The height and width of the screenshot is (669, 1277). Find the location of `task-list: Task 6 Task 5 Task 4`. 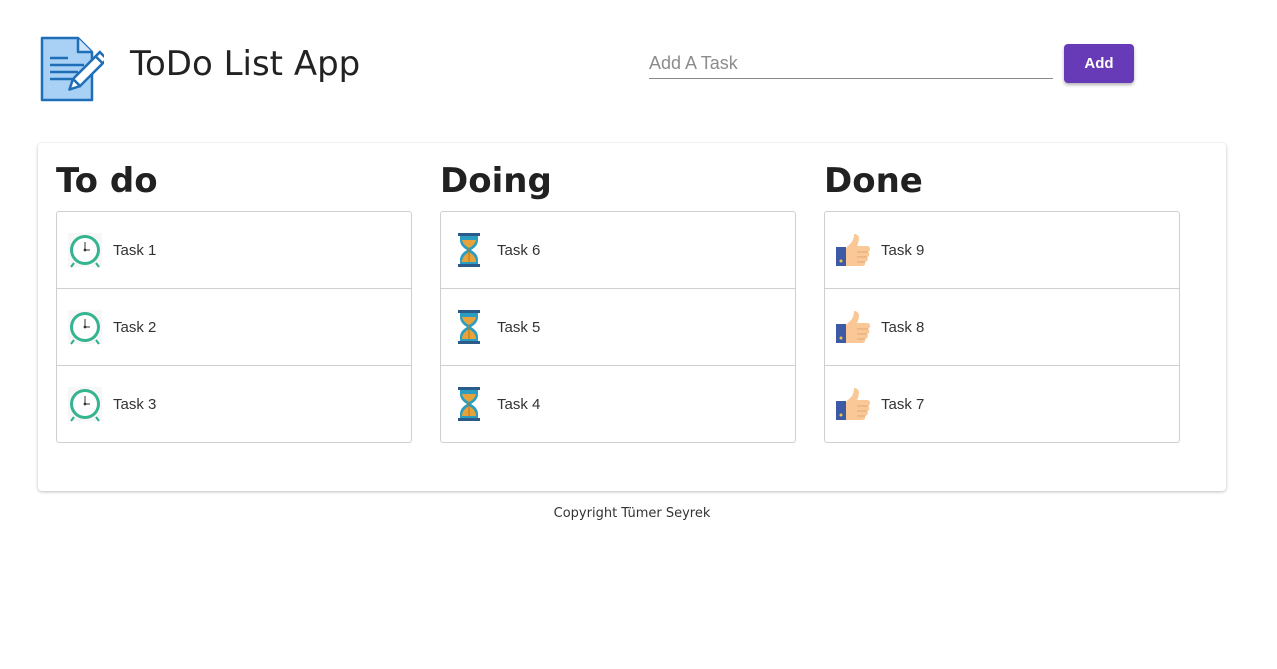

task-list: Task 6 Task 5 Task 4 is located at coordinates (618, 327).